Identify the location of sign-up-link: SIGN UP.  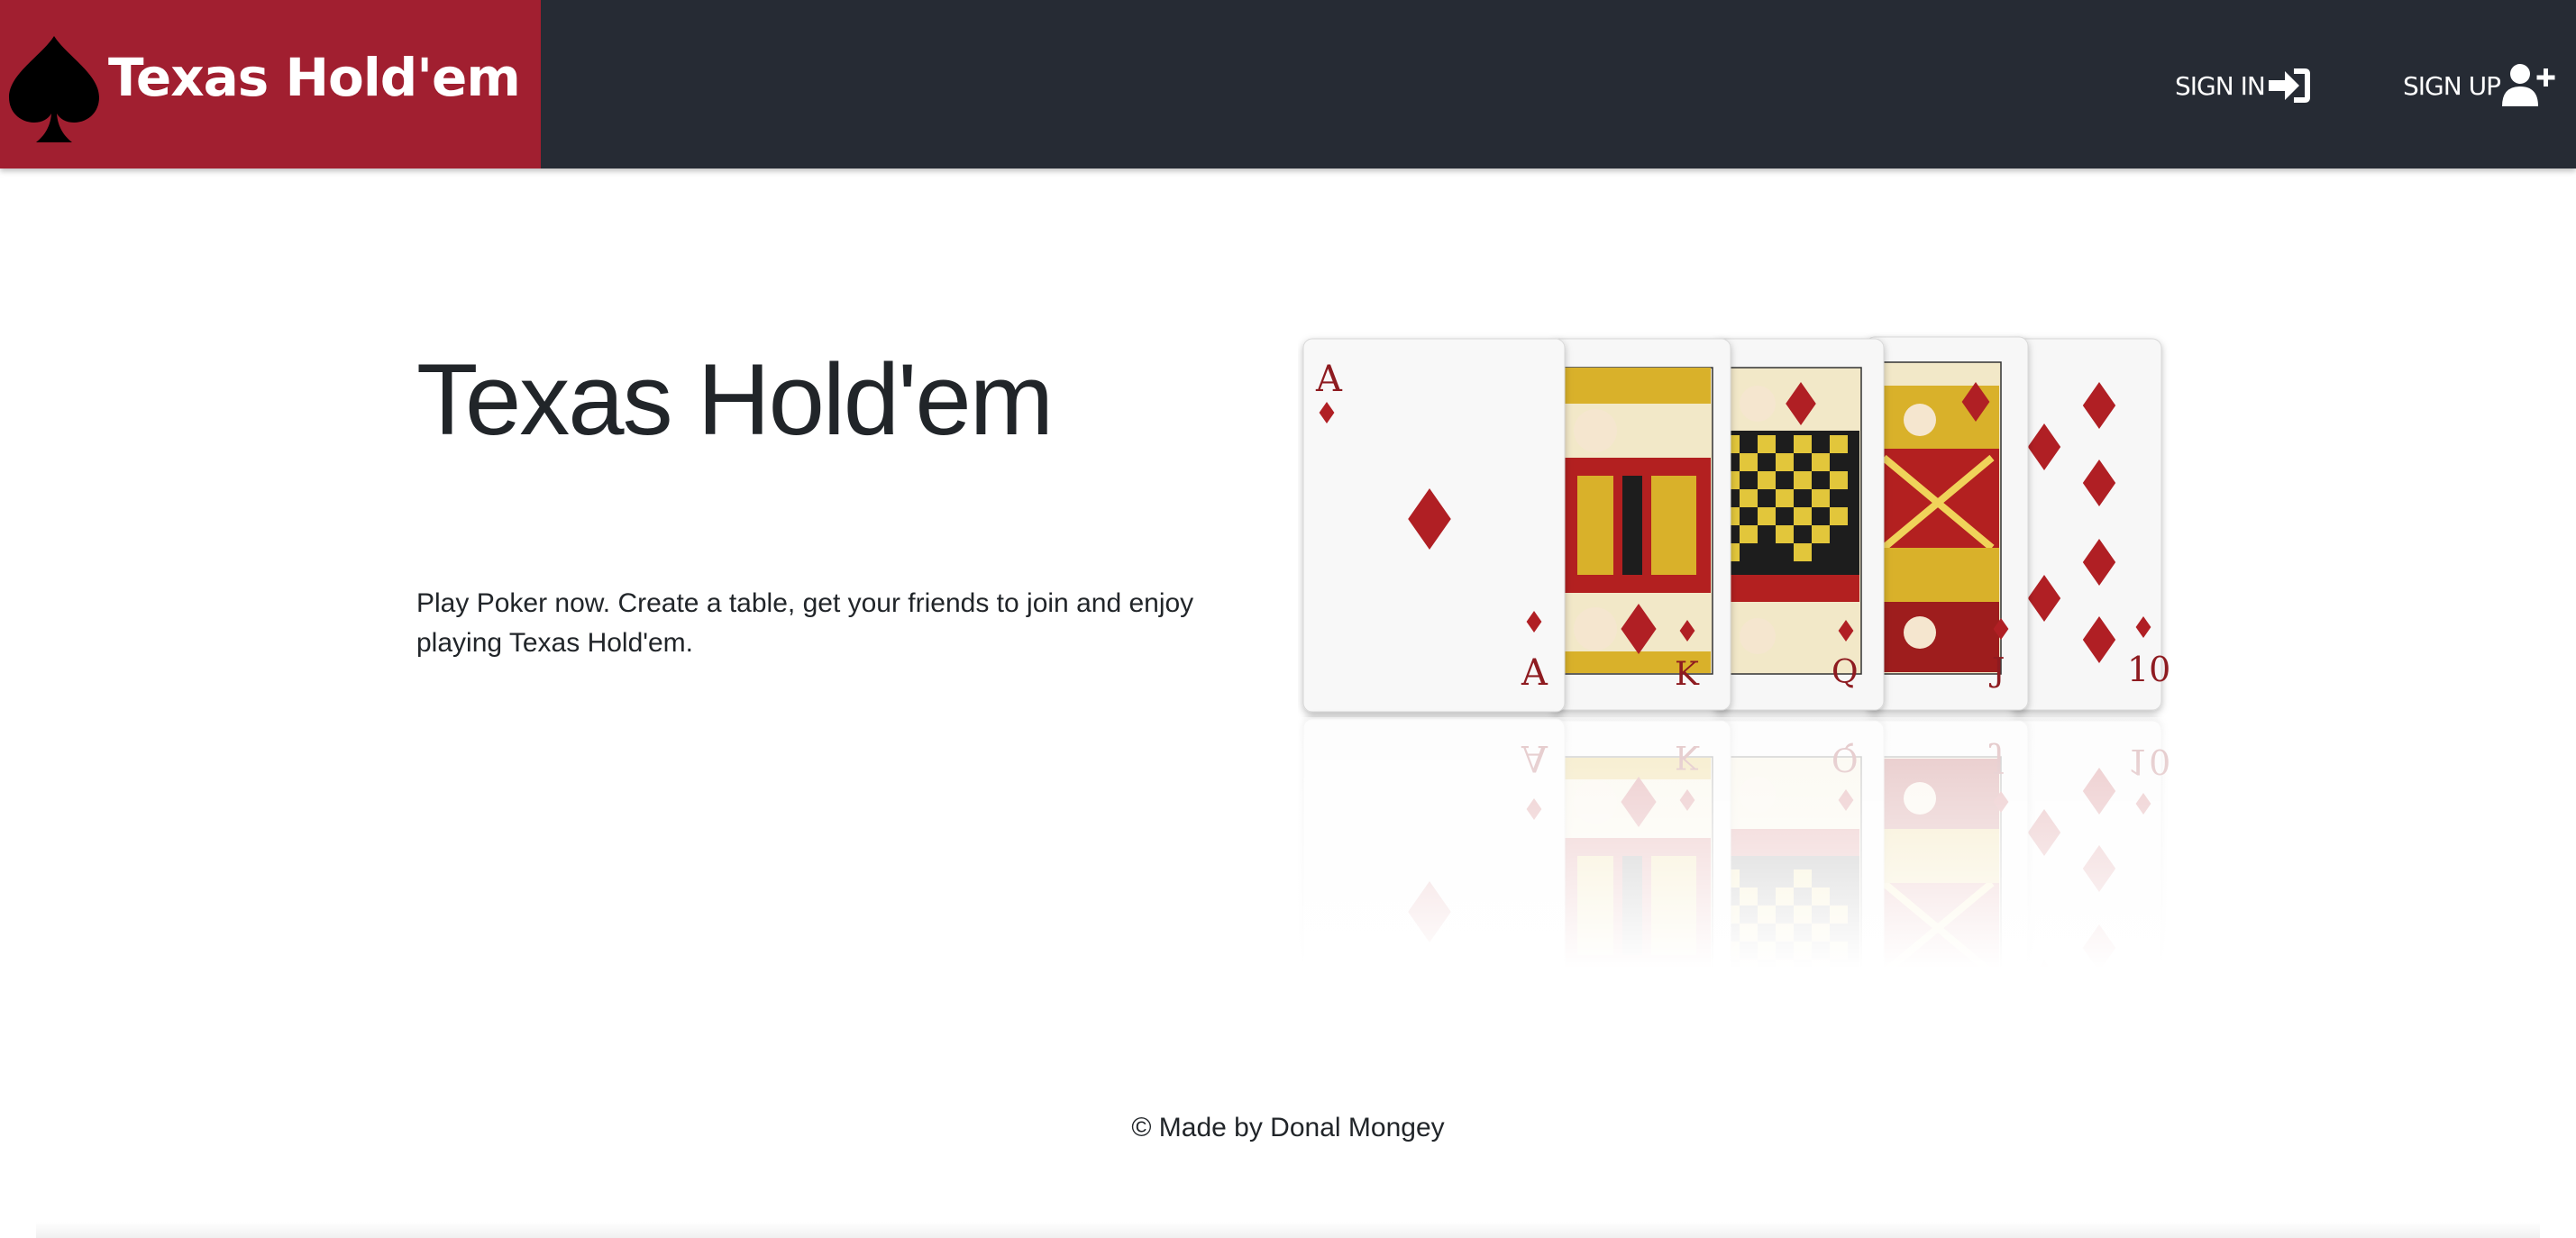
(2480, 85).